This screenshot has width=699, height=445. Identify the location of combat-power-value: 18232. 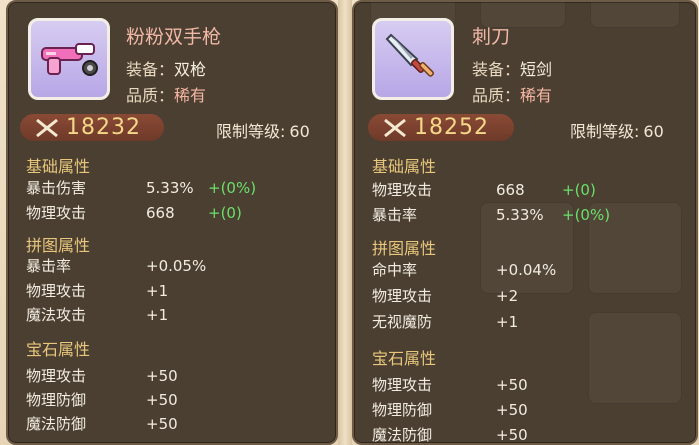
(103, 127).